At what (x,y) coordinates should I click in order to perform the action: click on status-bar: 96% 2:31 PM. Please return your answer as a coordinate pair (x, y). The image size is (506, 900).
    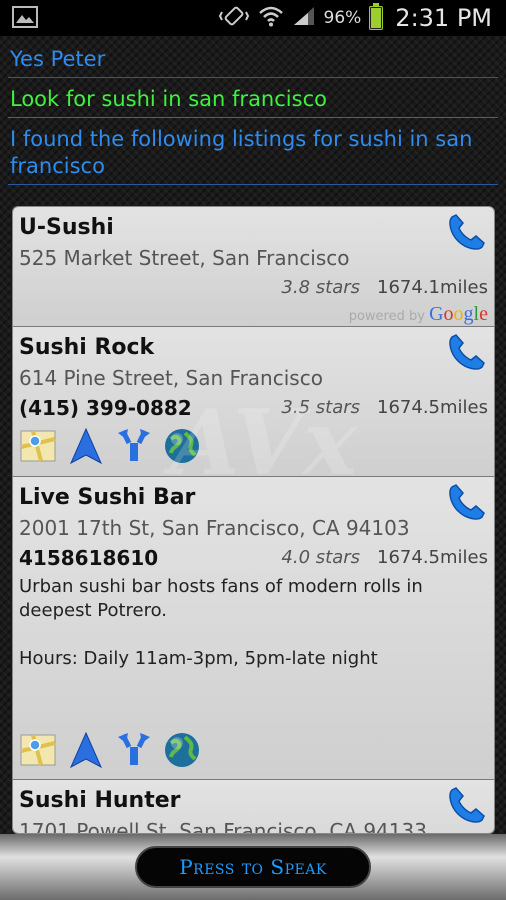
    Looking at the image, I should click on (253, 18).